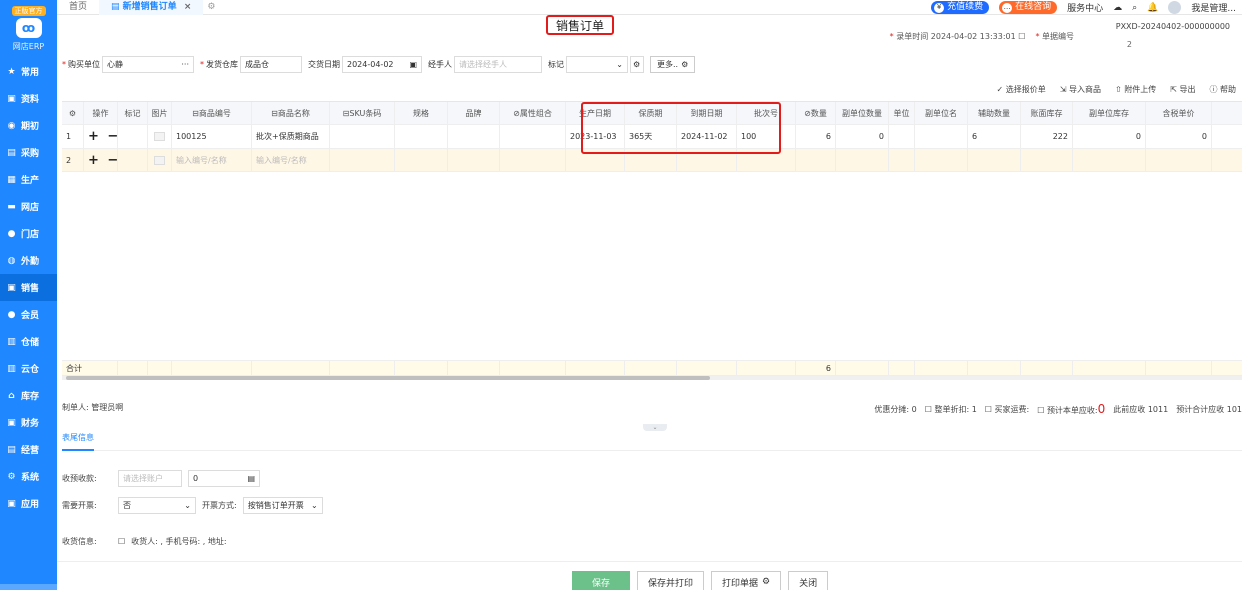 Image resolution: width=1242 pixels, height=590 pixels. Describe the element at coordinates (601, 580) in the screenshot. I see `save-button: 保存` at that location.